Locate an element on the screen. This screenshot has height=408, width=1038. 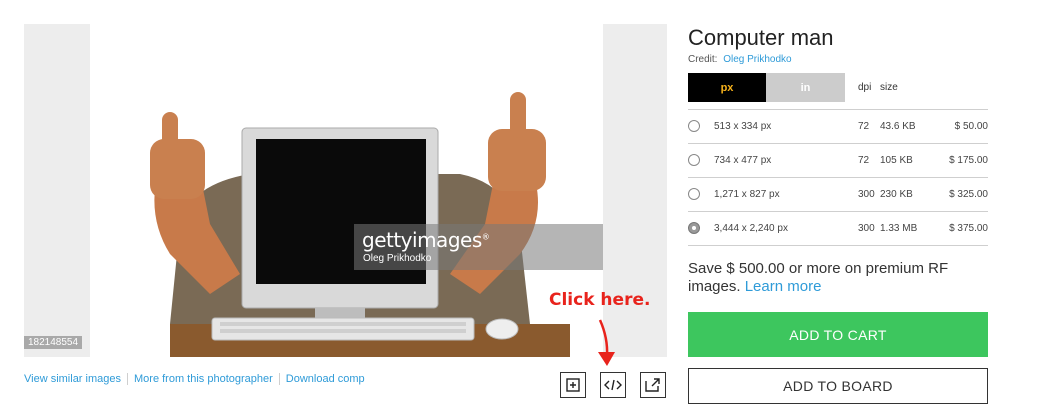
size-dimensions: 1,271 x 827 px is located at coordinates (747, 194).